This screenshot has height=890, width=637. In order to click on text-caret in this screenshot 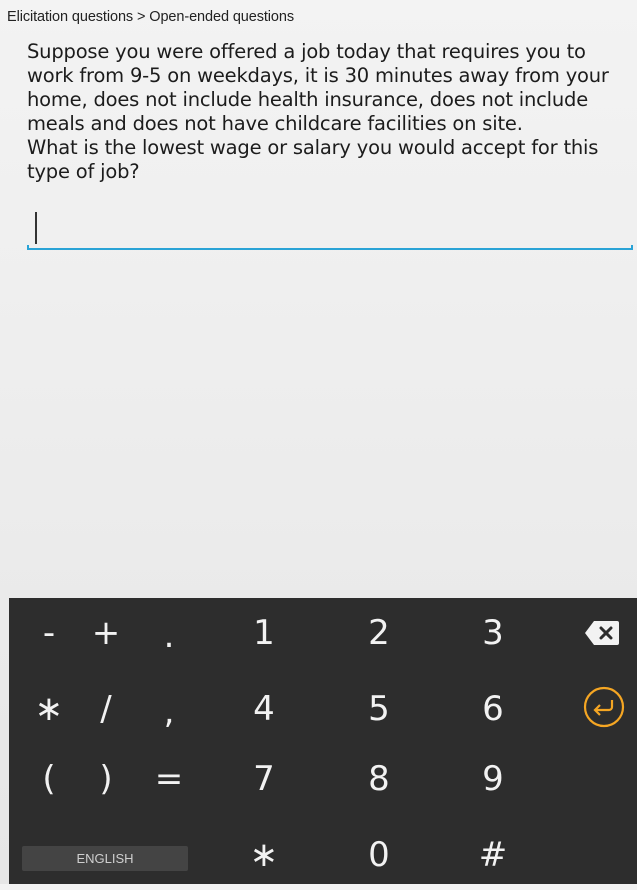, I will do `click(36, 228)`.